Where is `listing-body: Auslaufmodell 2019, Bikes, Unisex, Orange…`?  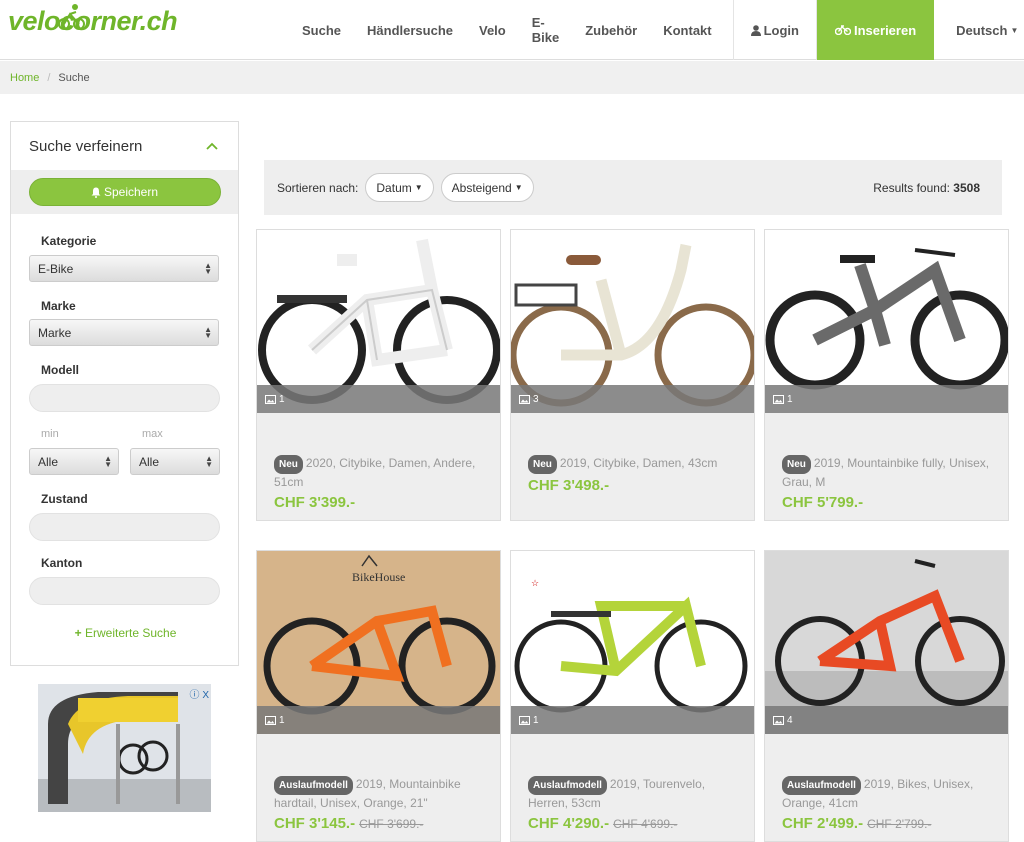 listing-body: Auslaufmodell 2019, Bikes, Unisex, Orange… is located at coordinates (886, 787).